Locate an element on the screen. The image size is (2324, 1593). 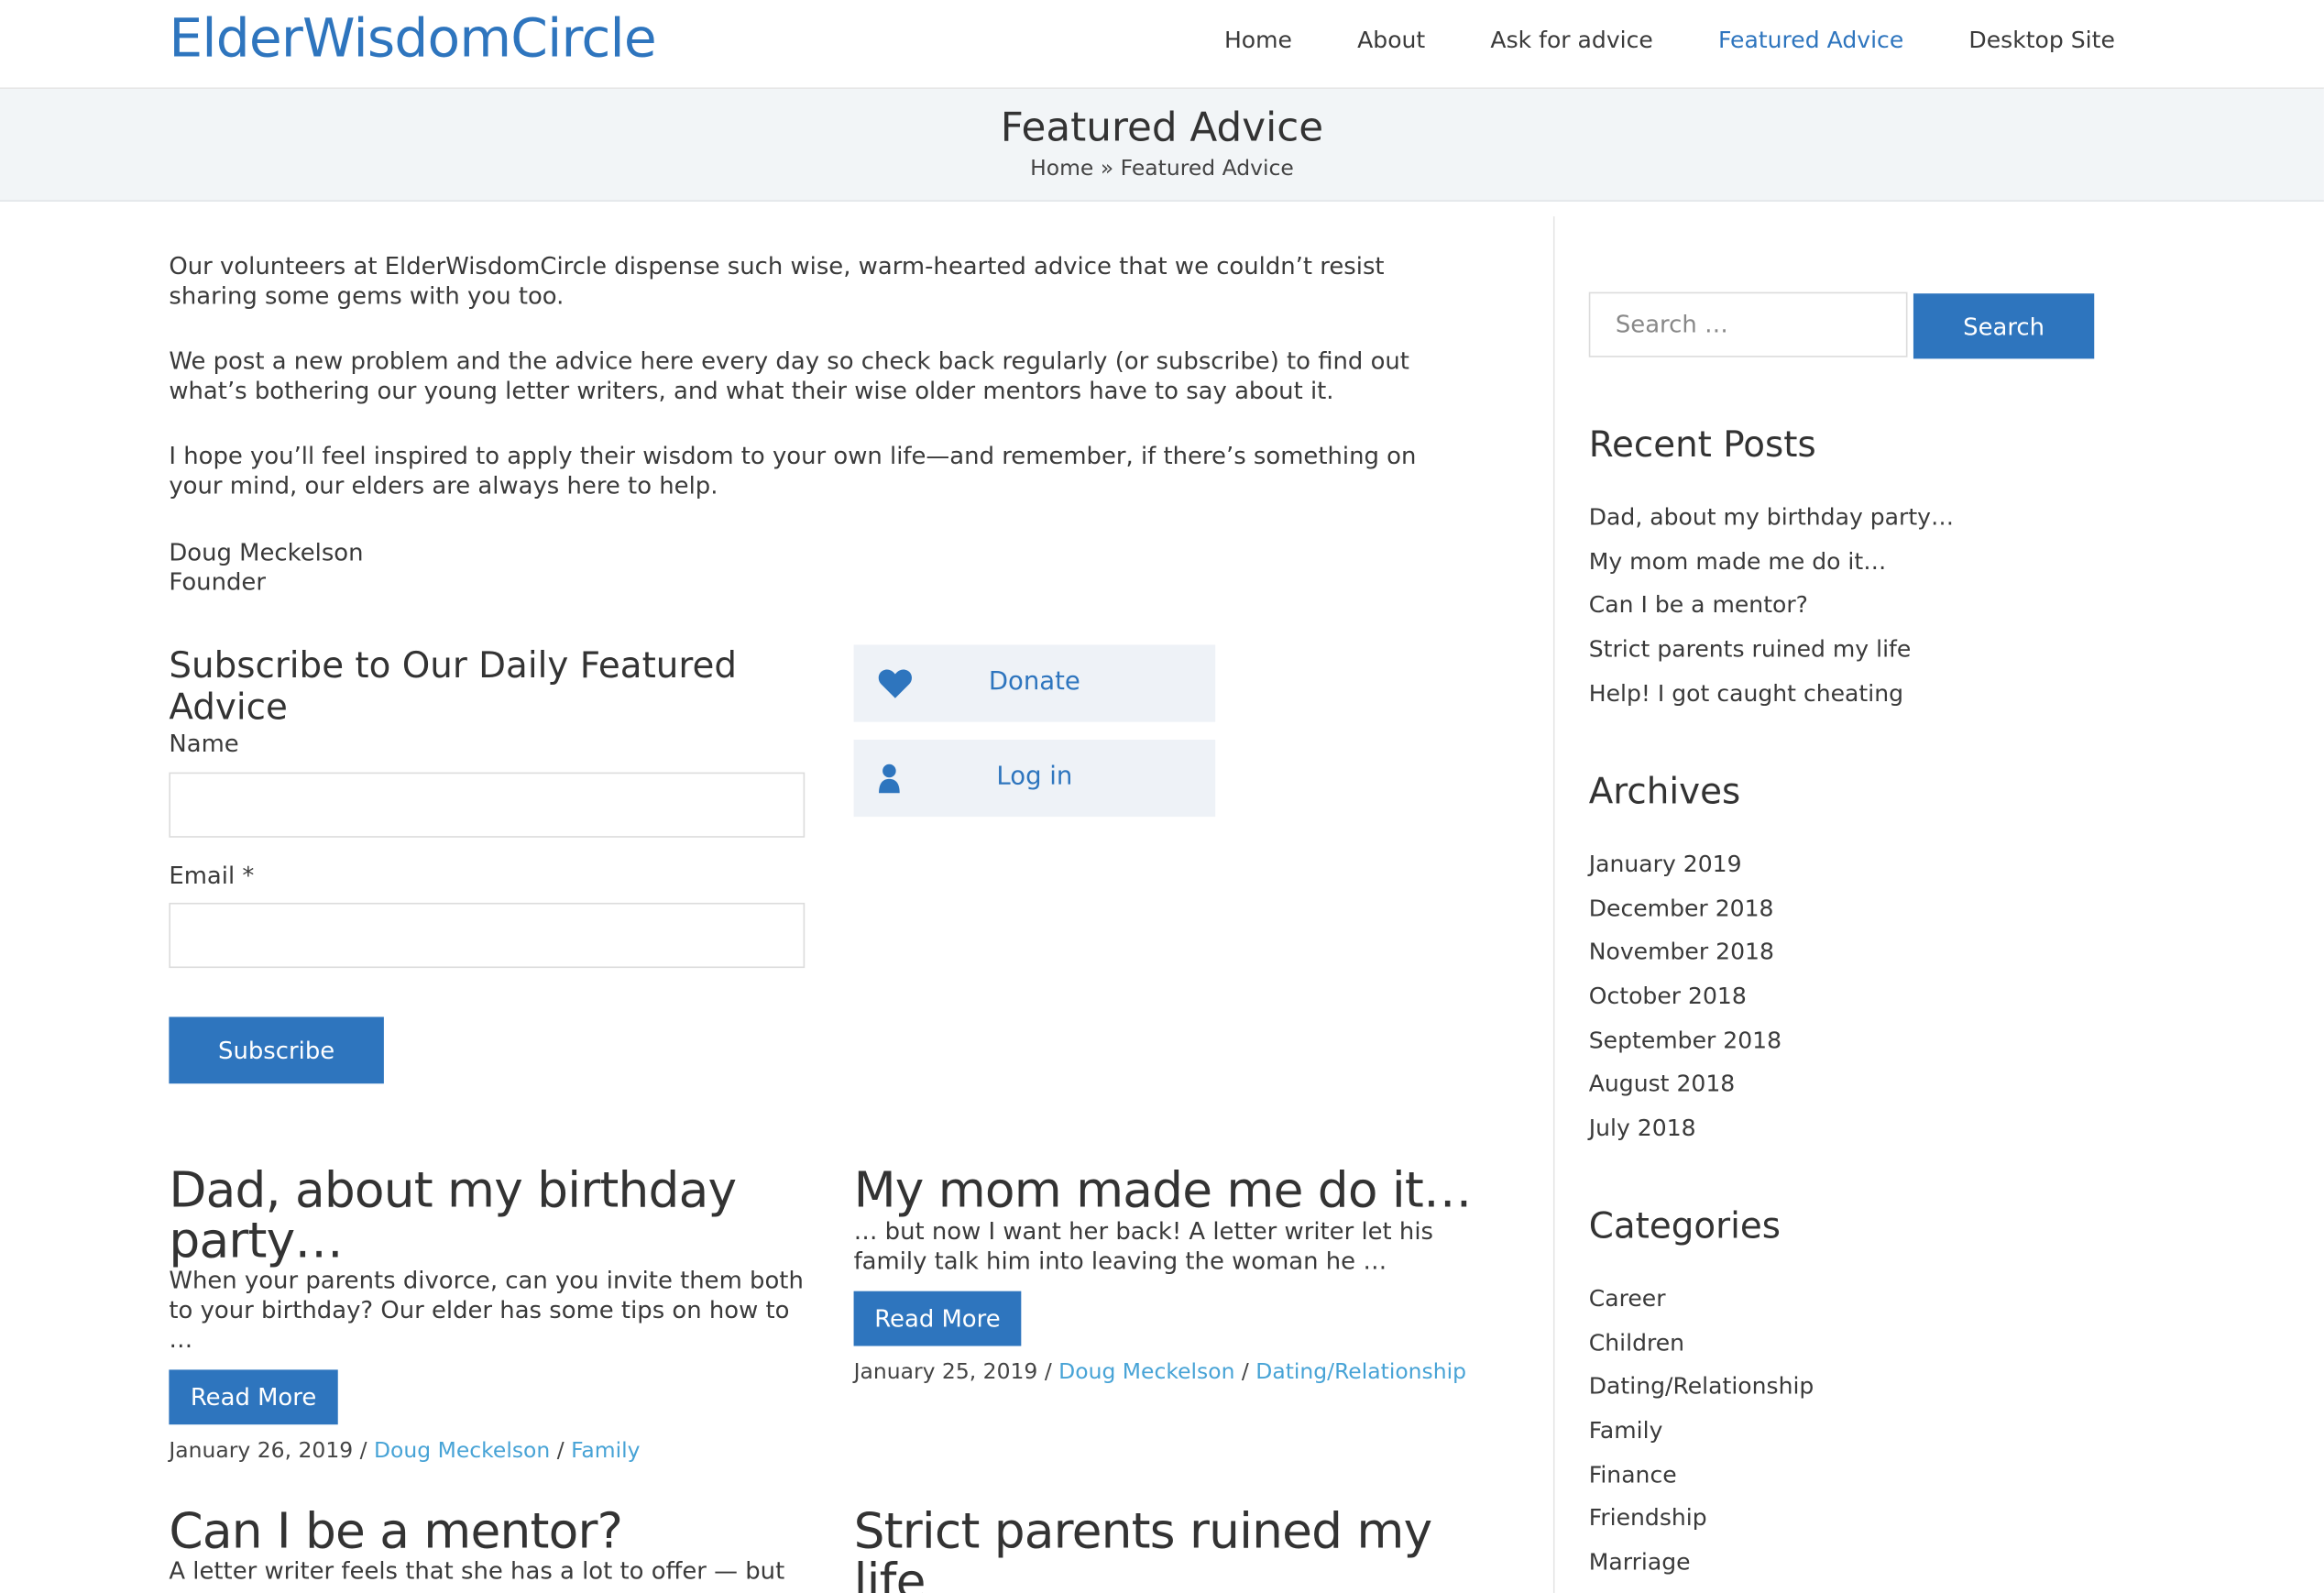
donate-label: Donate is located at coordinates (1034, 682).